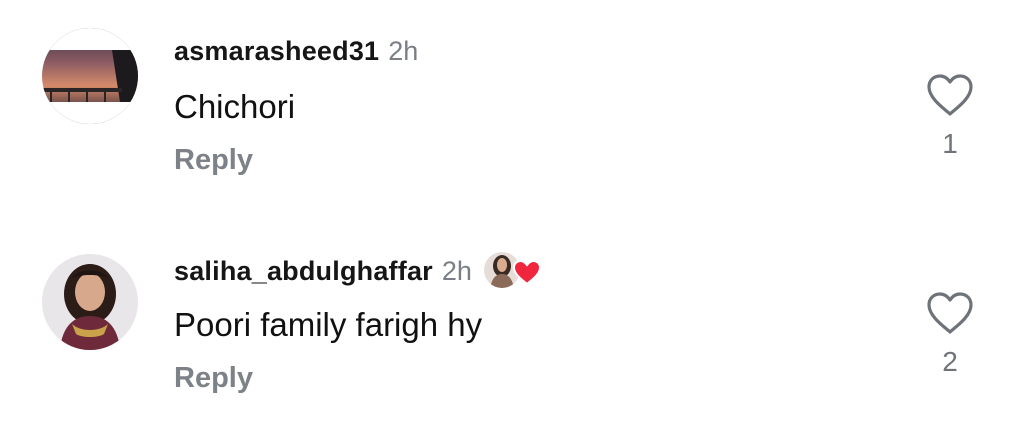 The image size is (1024, 423). What do you see at coordinates (303, 271) in the screenshot?
I see `username: saliha_abdulghaffar` at bounding box center [303, 271].